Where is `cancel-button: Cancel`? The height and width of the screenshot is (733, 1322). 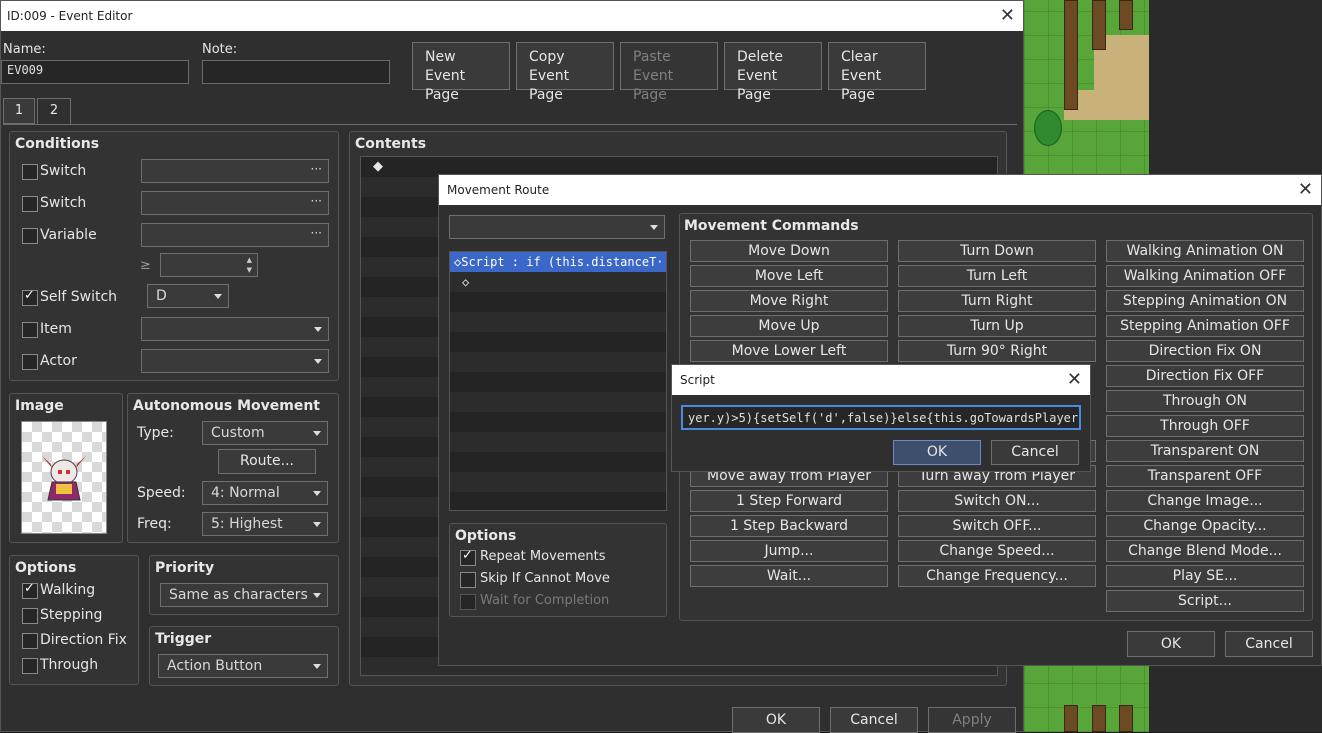 cancel-button: Cancel is located at coordinates (874, 720).